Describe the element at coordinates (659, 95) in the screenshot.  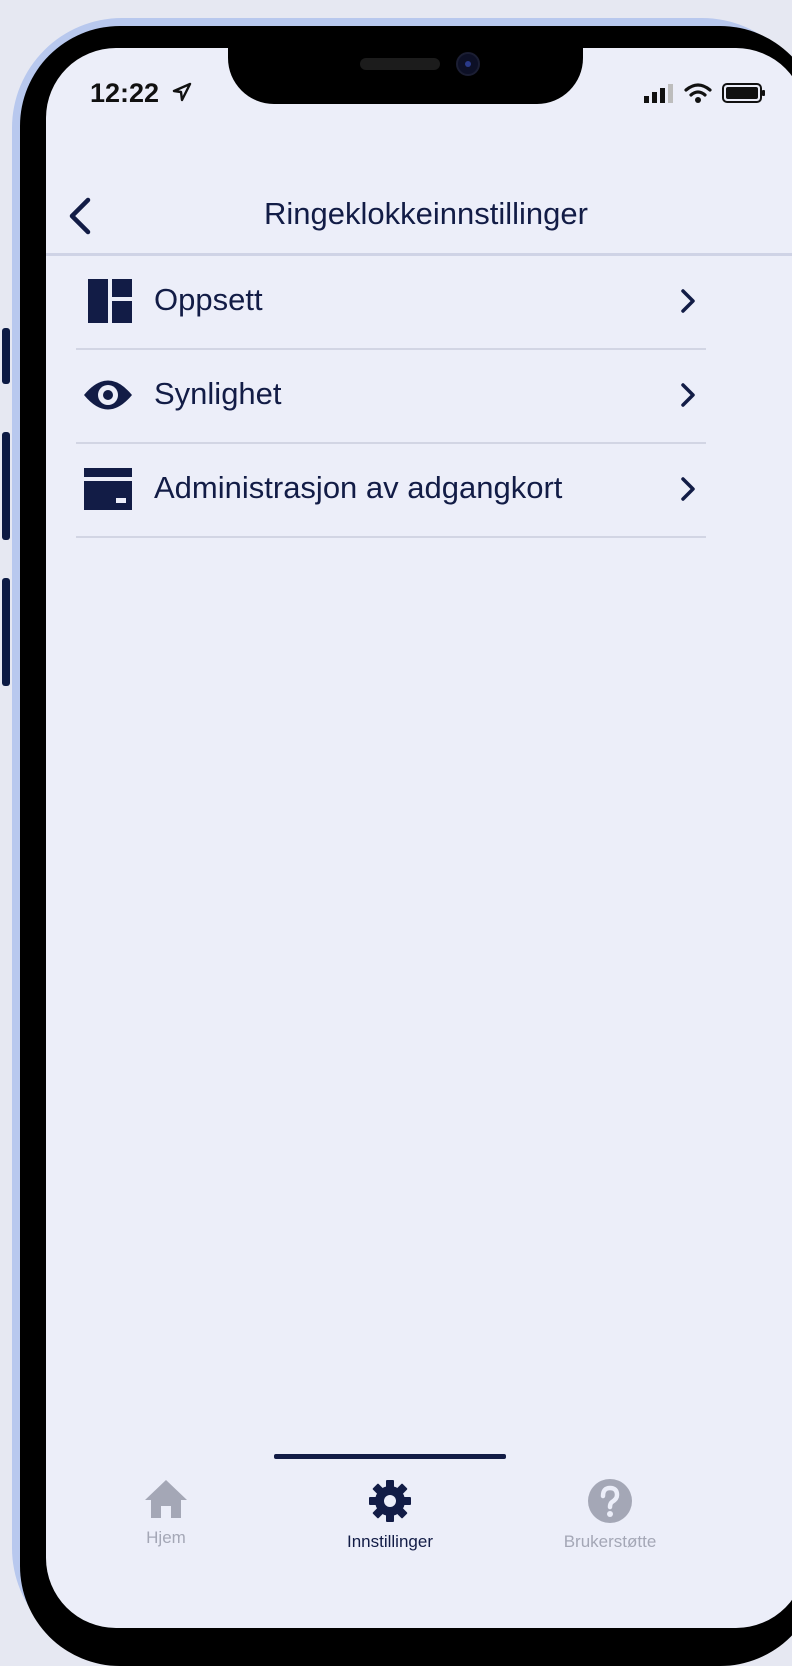
I see `cellular-signal-icon` at that location.